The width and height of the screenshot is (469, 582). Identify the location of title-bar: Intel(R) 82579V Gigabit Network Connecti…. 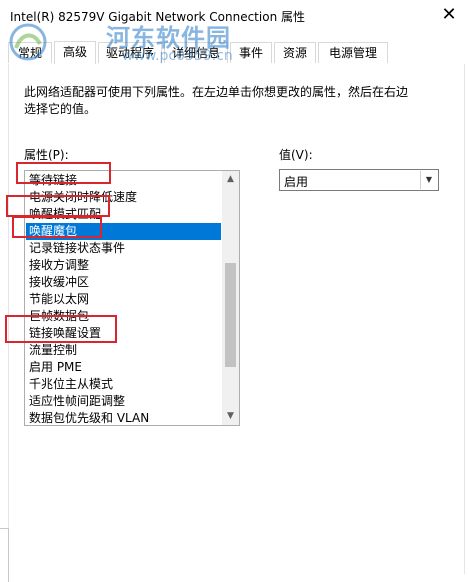
(234, 16).